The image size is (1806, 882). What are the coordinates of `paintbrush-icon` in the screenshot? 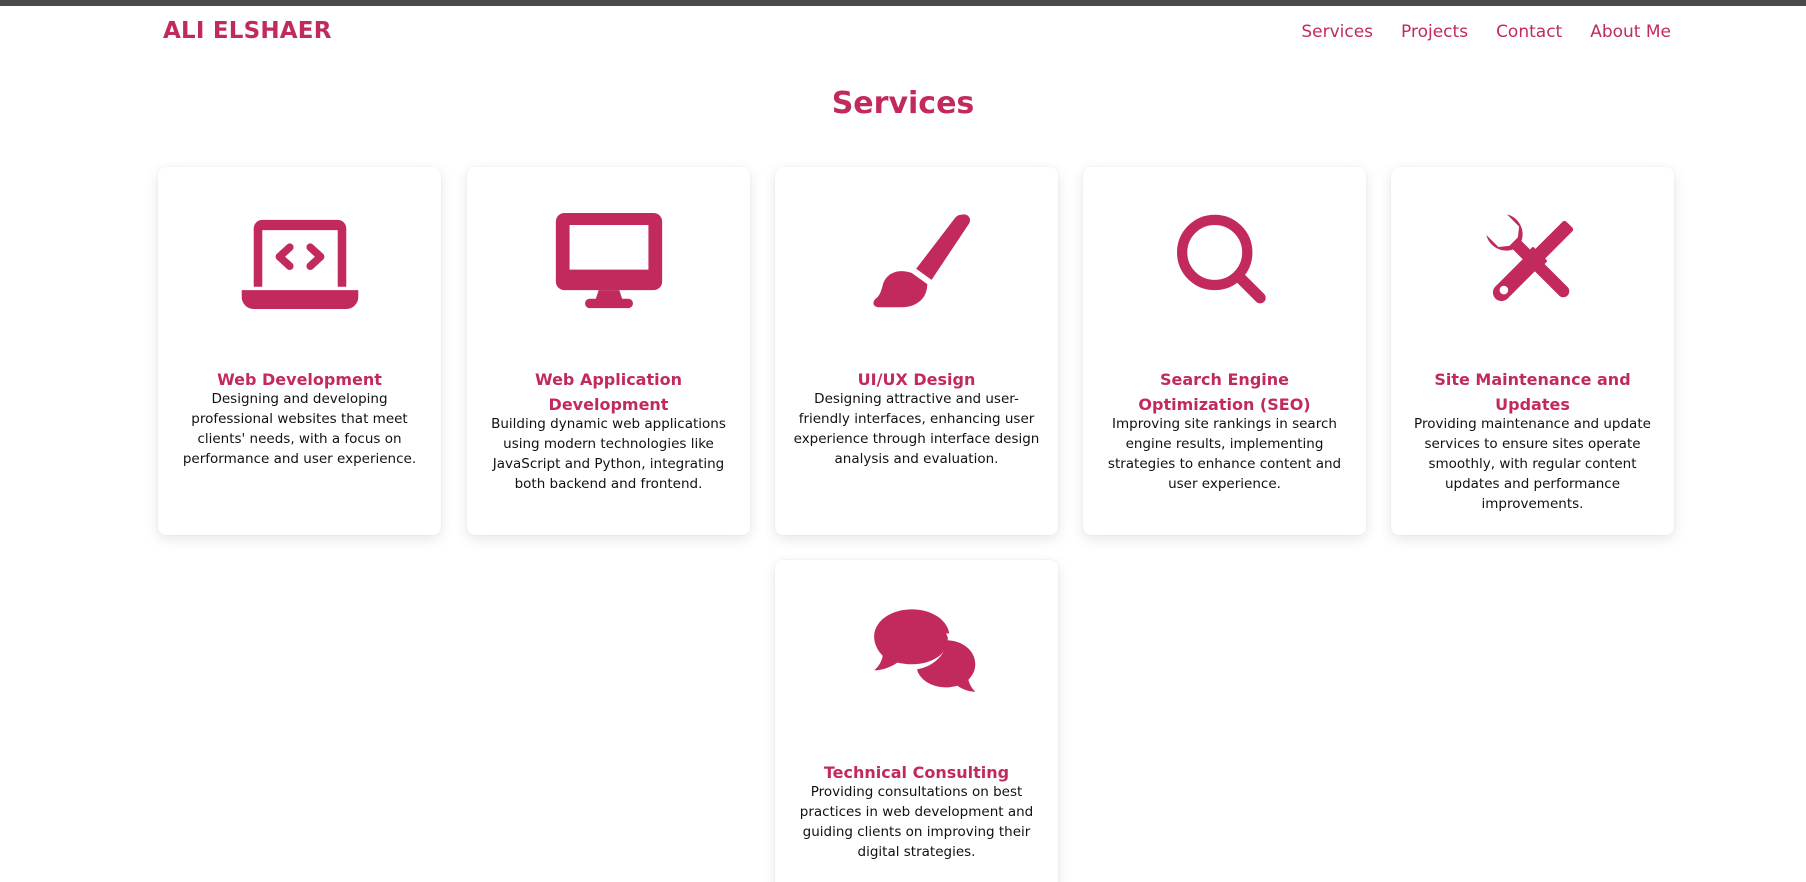 It's located at (916, 261).